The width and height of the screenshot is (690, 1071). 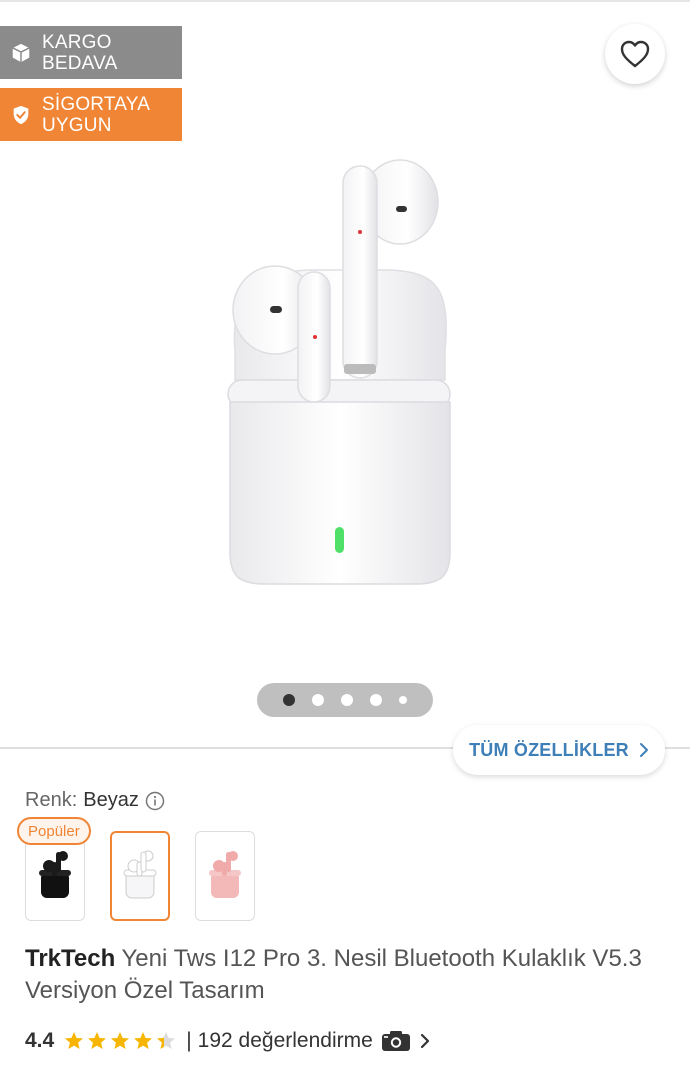 I want to click on color-label: Renk:, so click(x=51, y=800).